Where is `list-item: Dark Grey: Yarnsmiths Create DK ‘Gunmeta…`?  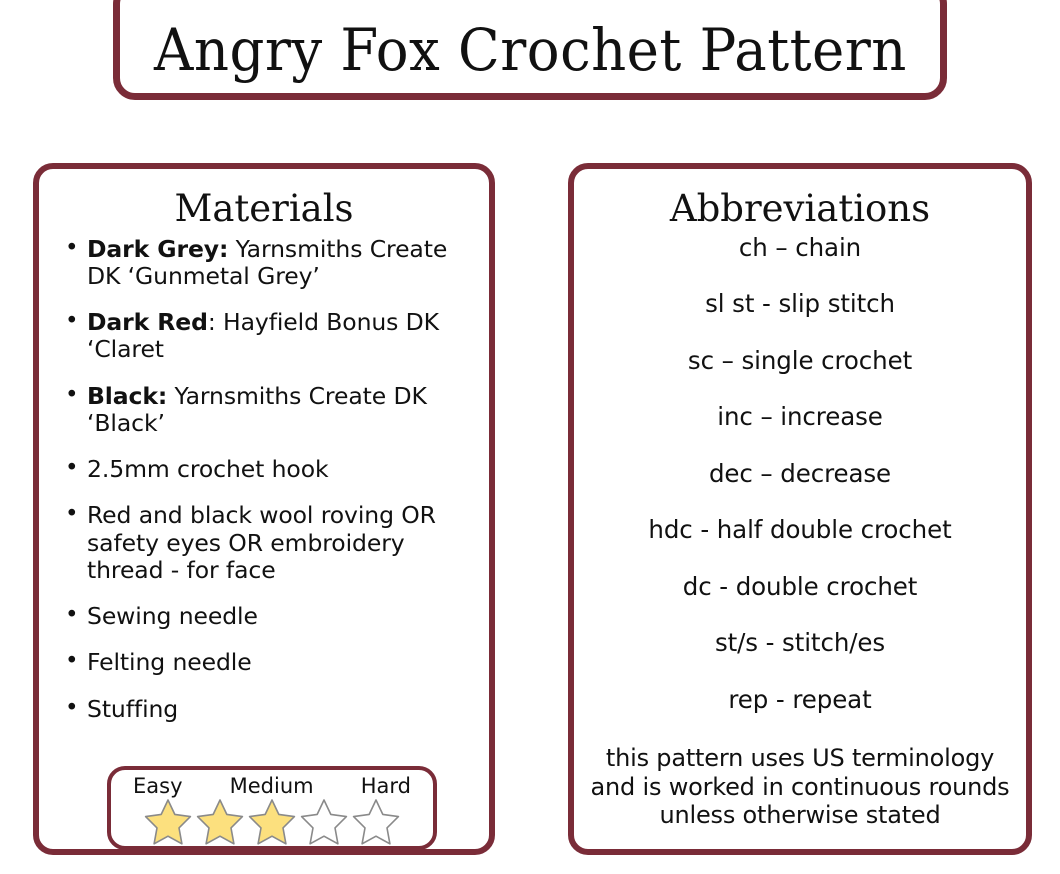 list-item: Dark Grey: Yarnsmiths Create DK ‘Gunmeta… is located at coordinates (268, 262).